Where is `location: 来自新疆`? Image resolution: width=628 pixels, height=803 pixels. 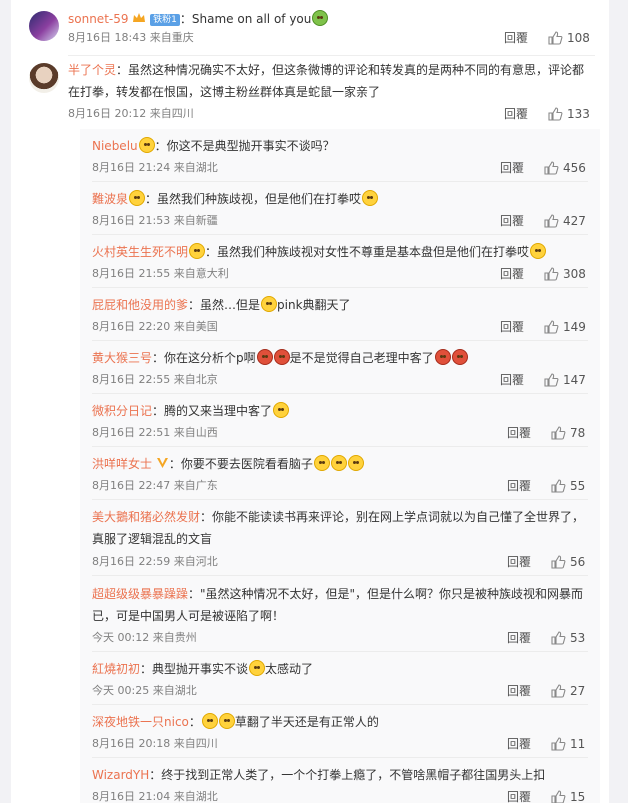
location: 来自新疆 is located at coordinates (195, 220).